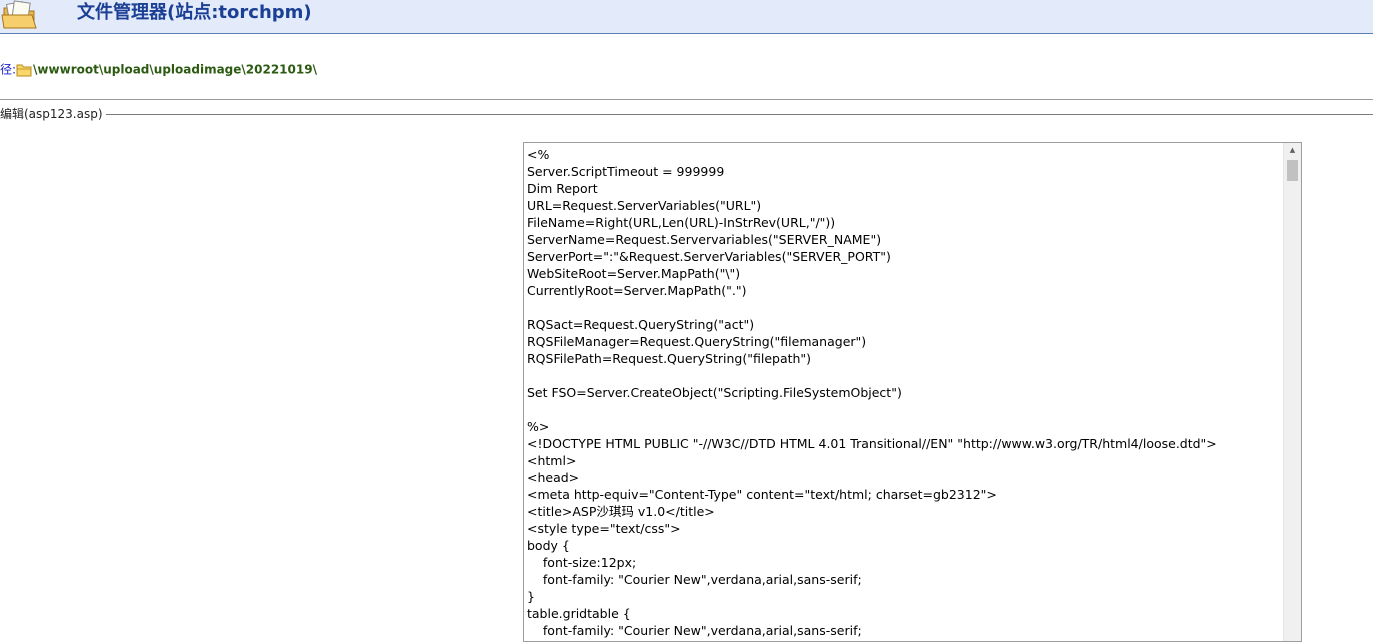  I want to click on editor-scrollbar: ▲, so click(1292, 392).